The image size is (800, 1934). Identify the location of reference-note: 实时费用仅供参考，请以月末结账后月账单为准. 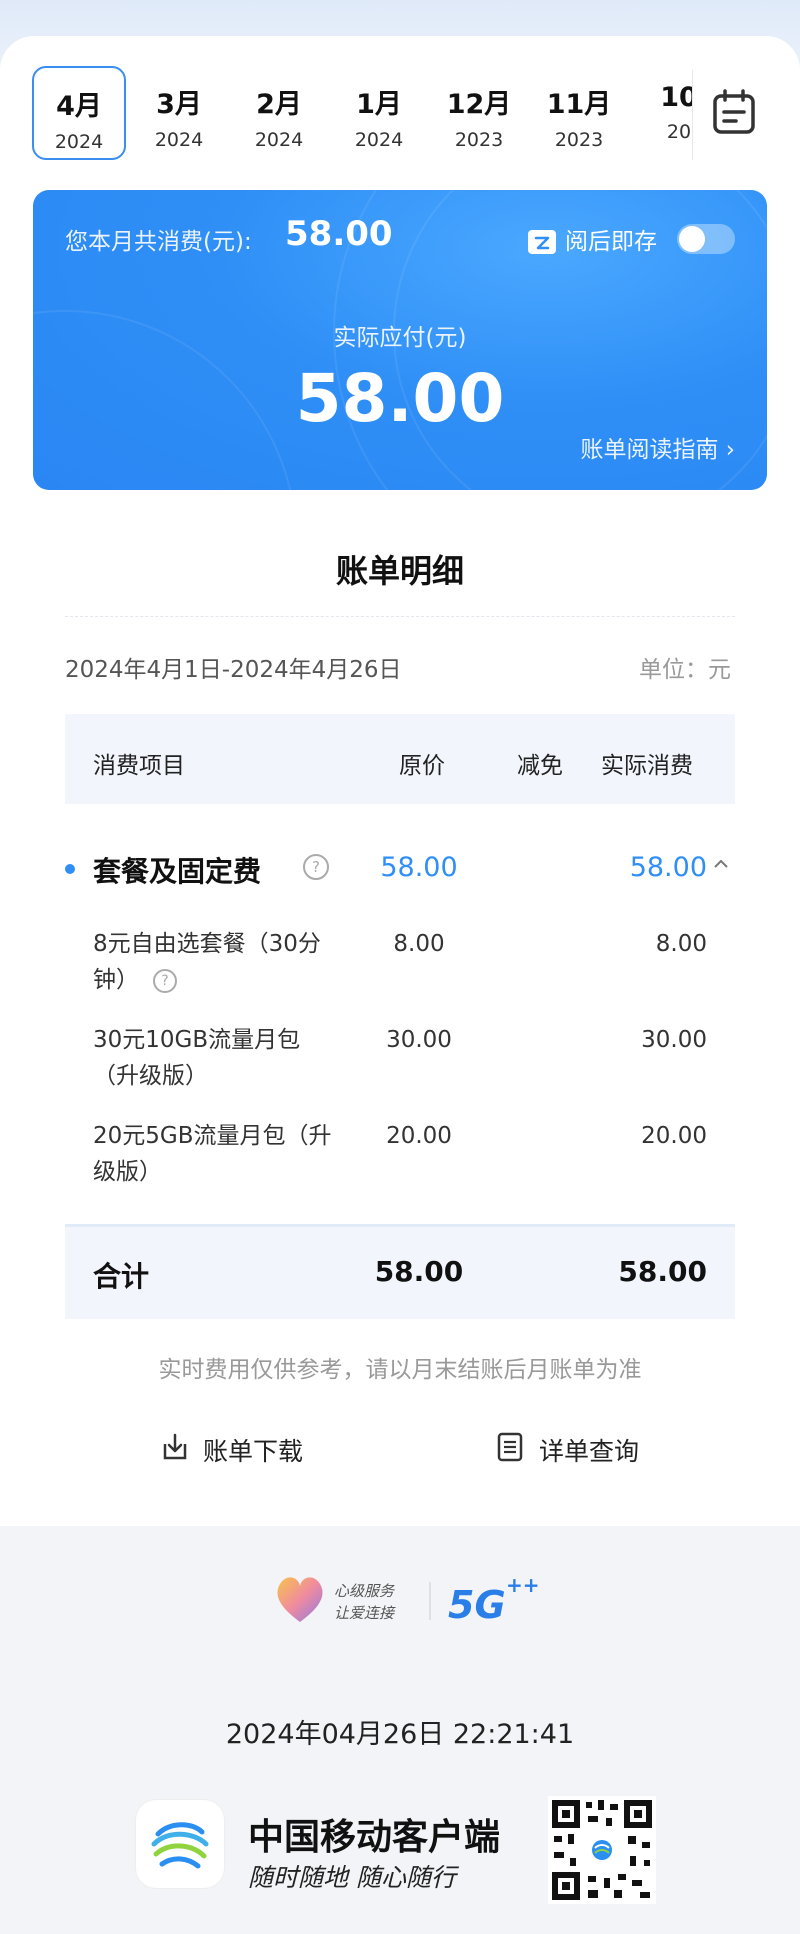
(400, 1370).